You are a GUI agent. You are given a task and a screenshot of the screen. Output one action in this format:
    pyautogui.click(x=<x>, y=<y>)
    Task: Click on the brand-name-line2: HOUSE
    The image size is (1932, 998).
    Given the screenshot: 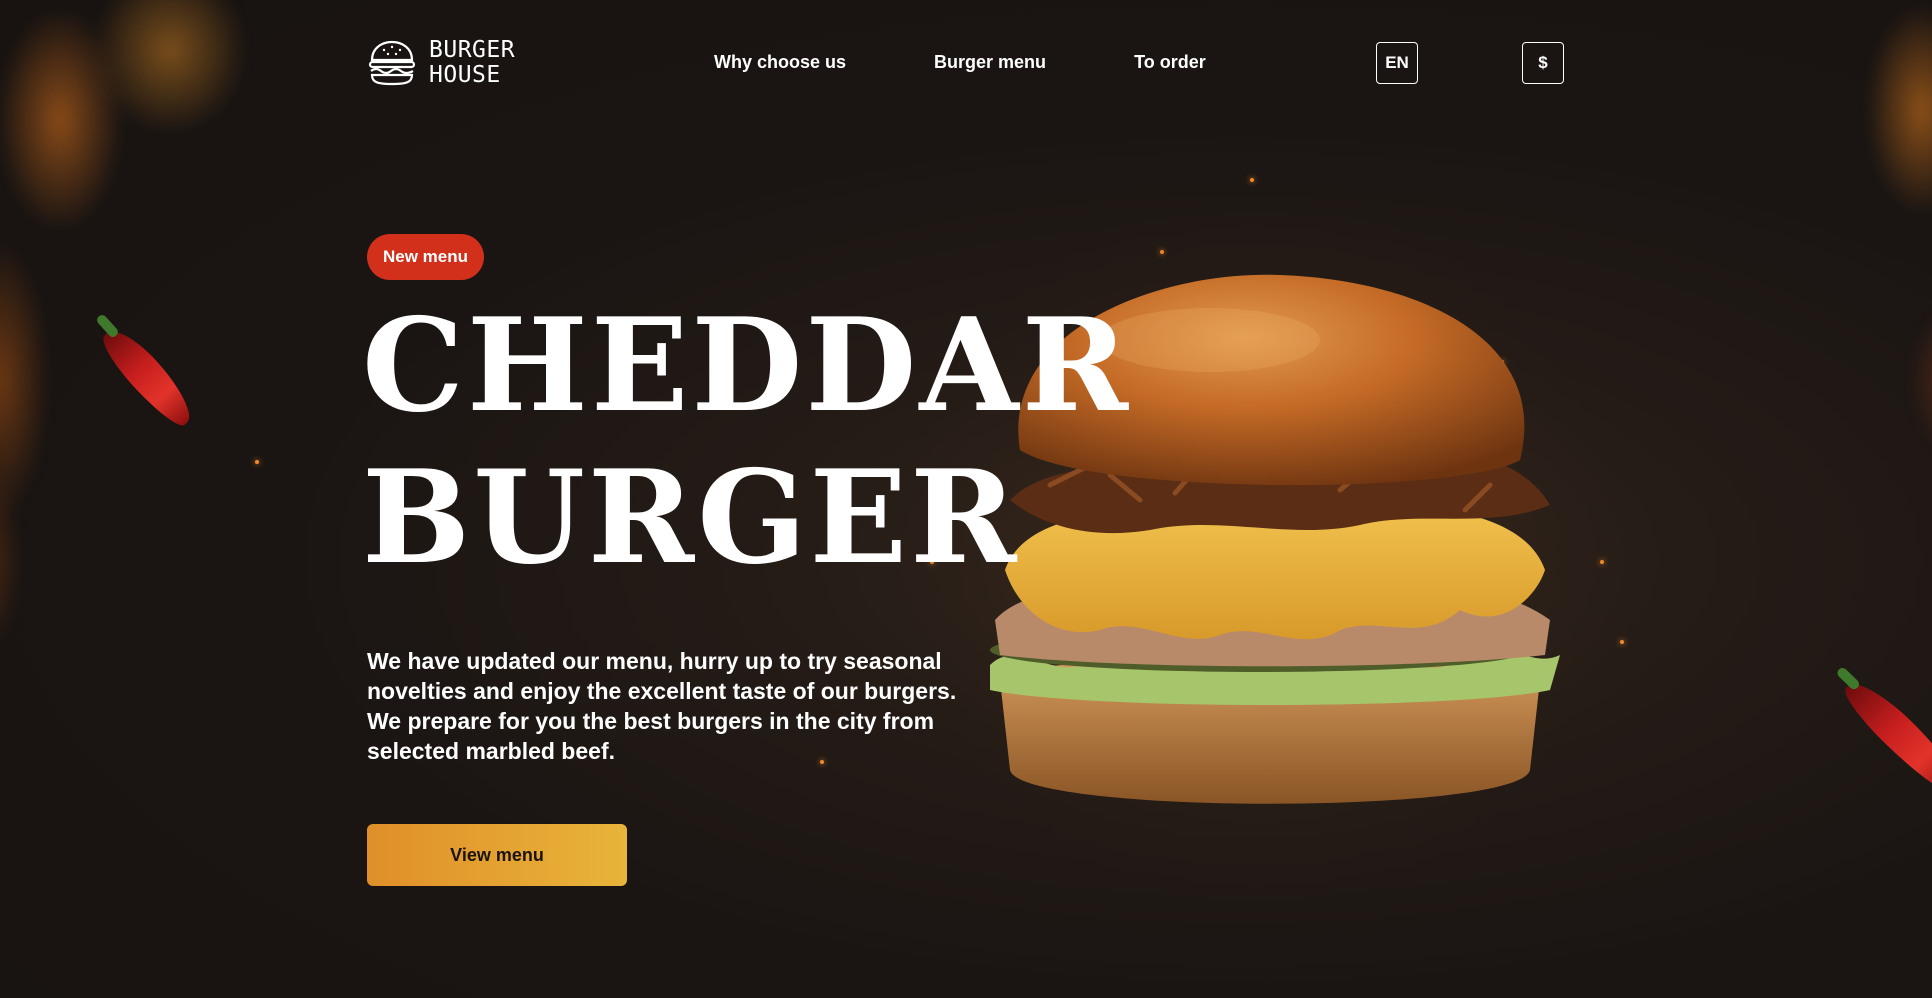 What is the action you would take?
    pyautogui.click(x=465, y=75)
    